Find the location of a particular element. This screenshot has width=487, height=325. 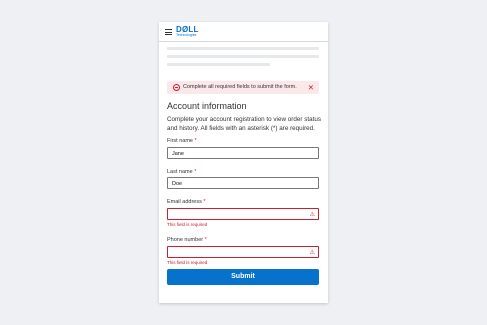

phone-error-message: This field is required is located at coordinates (187, 262).